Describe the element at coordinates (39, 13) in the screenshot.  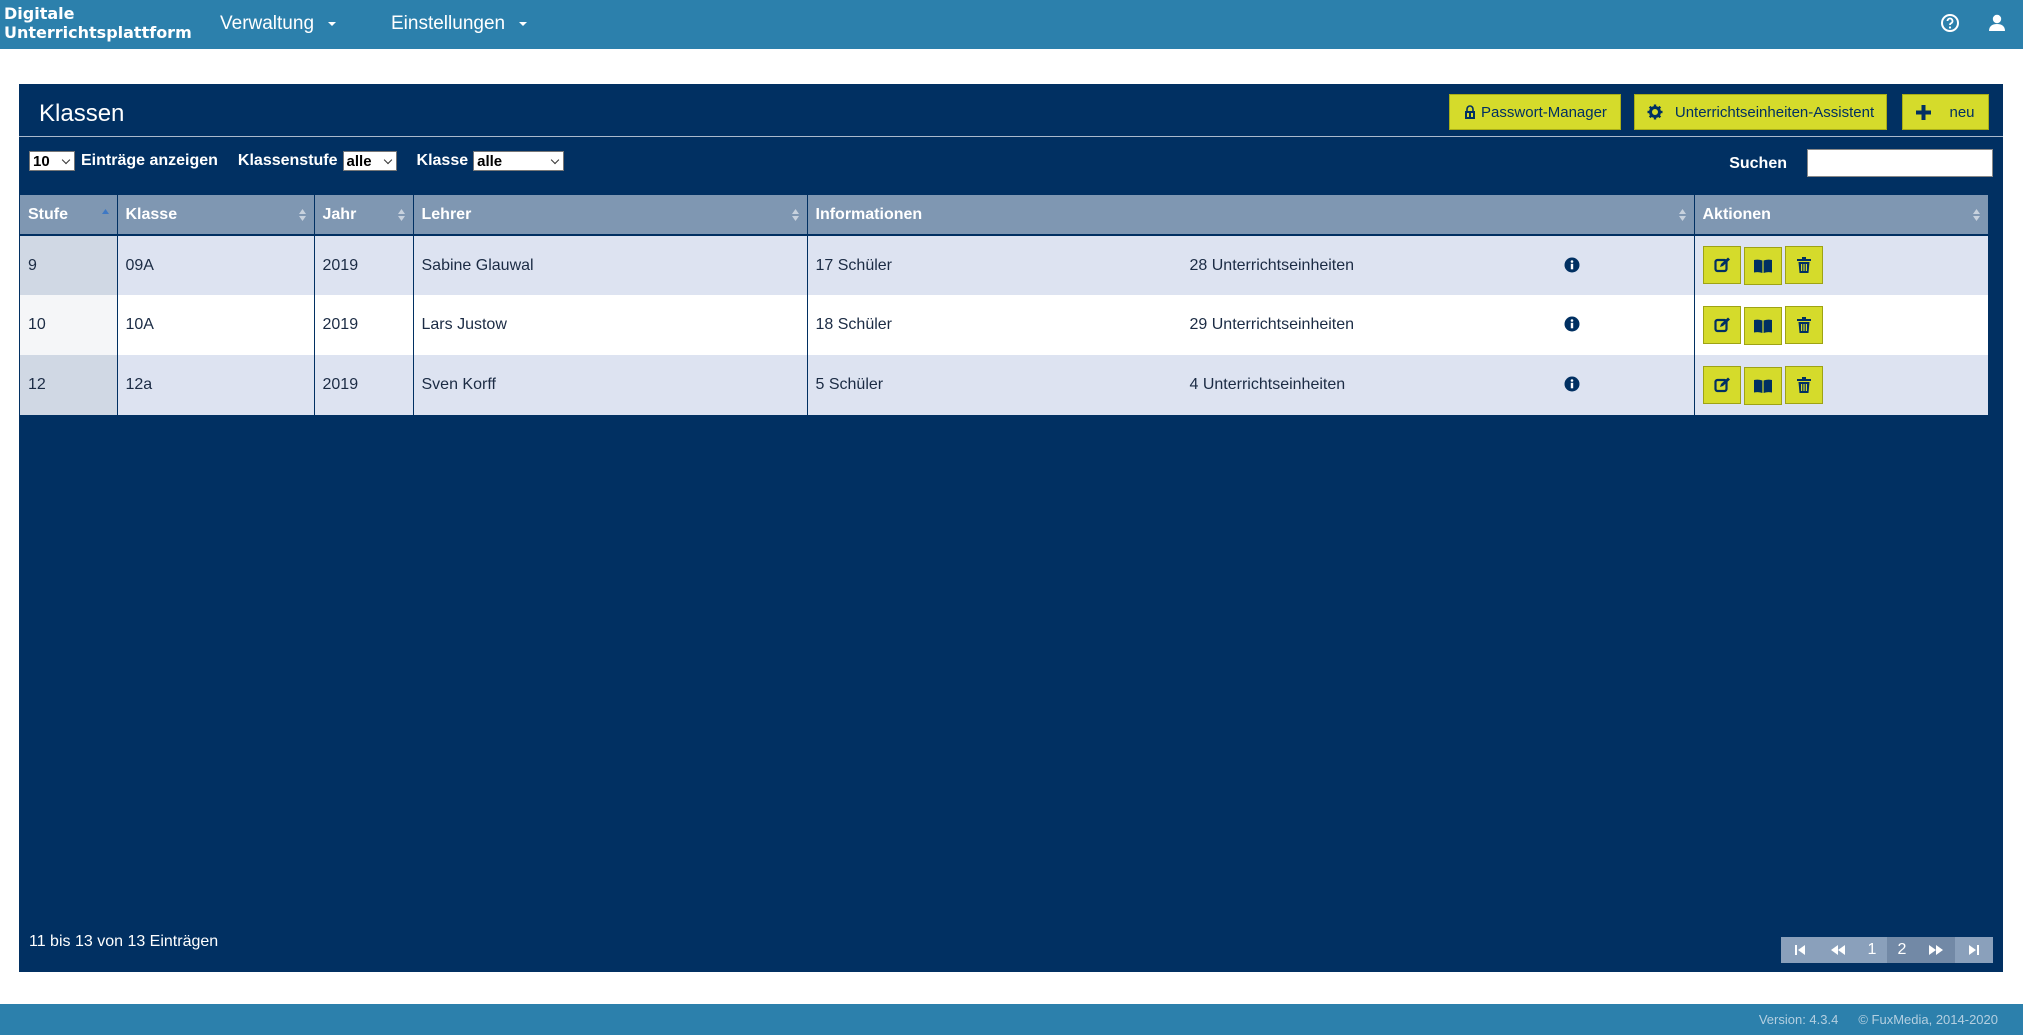
I see `brand-line1: Digitale` at that location.